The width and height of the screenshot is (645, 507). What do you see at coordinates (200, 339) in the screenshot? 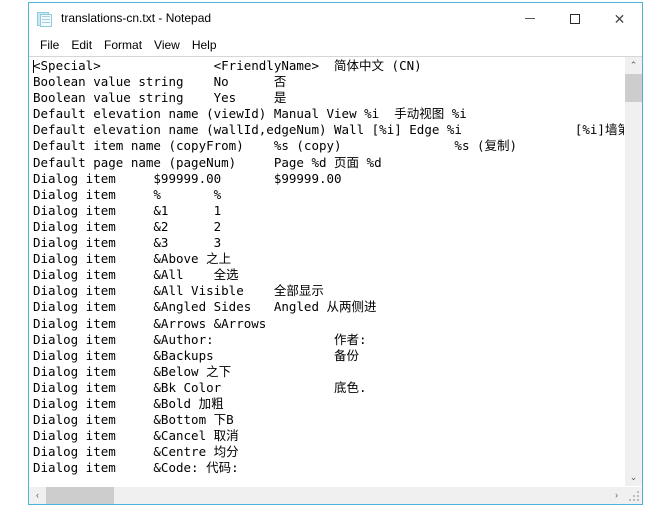
I see `text-line: Dialog item &Author: 作者:` at bounding box center [200, 339].